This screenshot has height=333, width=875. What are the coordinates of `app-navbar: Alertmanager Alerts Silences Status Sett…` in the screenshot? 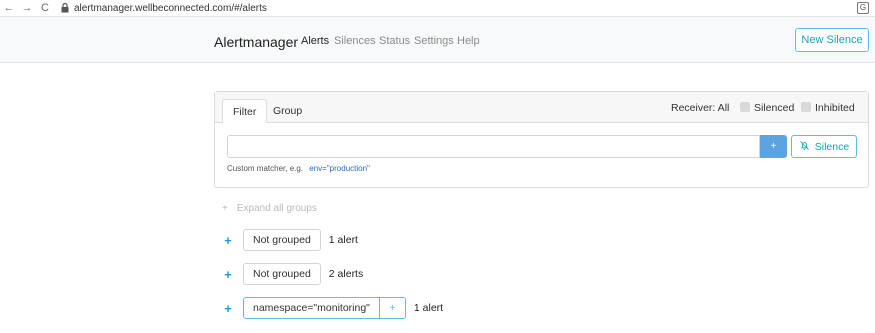 It's located at (437, 40).